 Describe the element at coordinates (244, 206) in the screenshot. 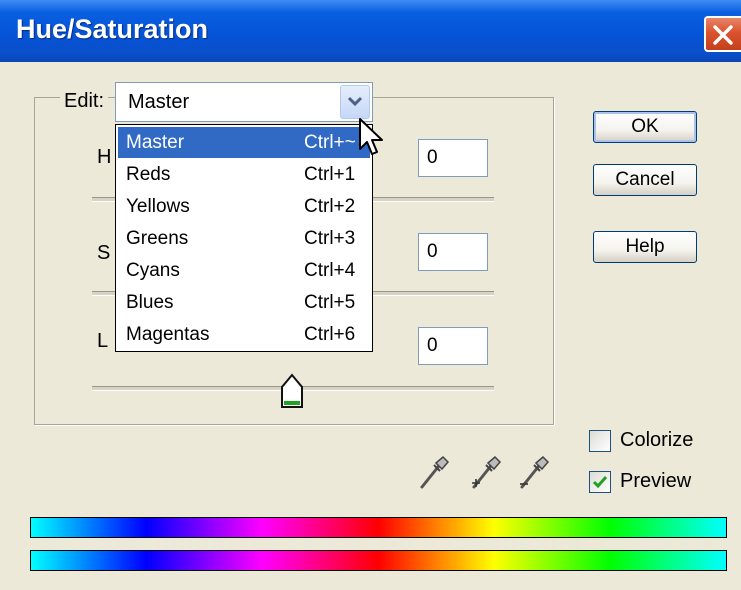

I see `dropdown-item-yellows: Yellows Ctrl+2` at that location.